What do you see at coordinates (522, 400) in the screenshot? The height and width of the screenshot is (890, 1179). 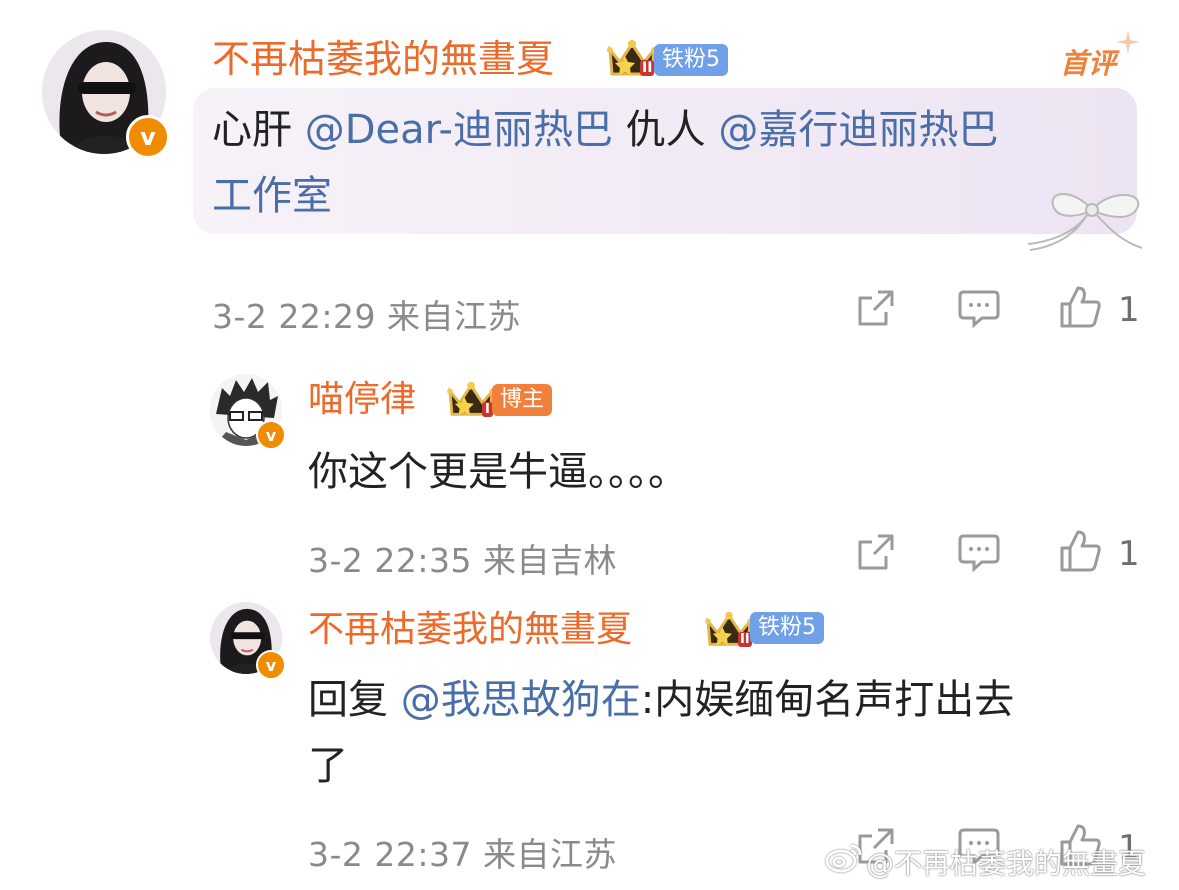 I see `blogger-badge: 博主` at bounding box center [522, 400].